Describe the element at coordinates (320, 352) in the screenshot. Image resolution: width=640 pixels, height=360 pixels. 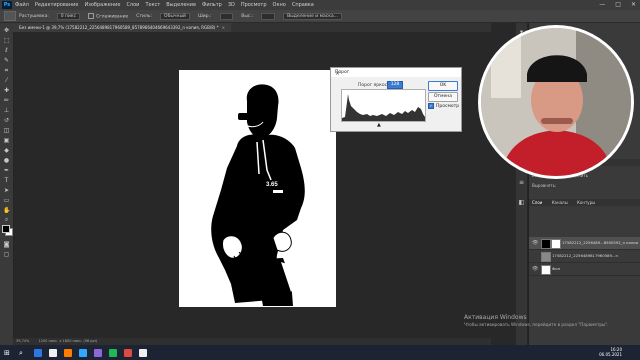
I see `windows-taskbar: ⊞ ⌕` at that location.